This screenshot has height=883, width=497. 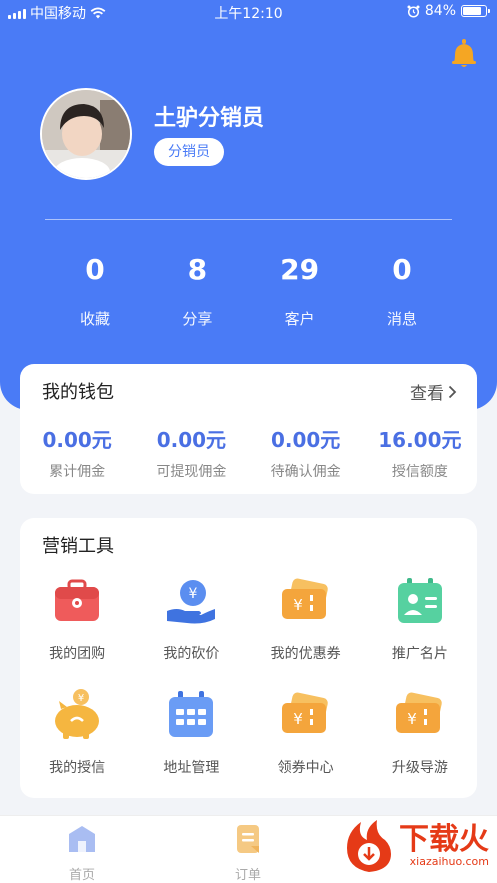 I want to click on calendar-icon, so click(x=191, y=714).